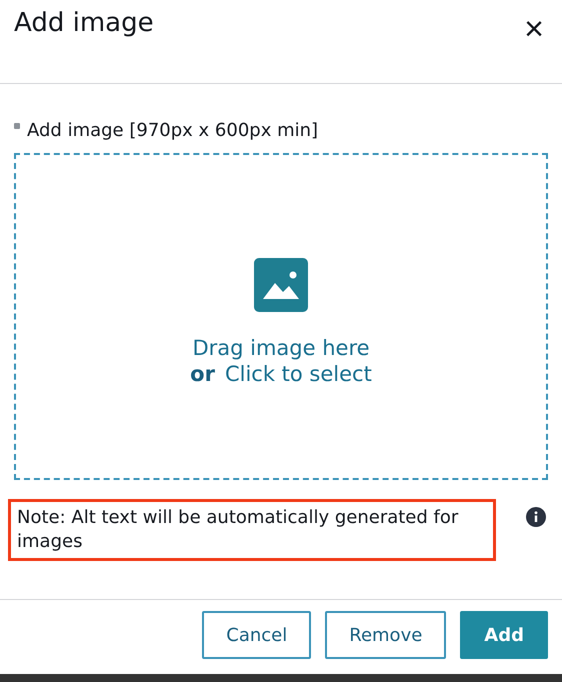  Describe the element at coordinates (534, 29) in the screenshot. I see `close-button: ×` at that location.